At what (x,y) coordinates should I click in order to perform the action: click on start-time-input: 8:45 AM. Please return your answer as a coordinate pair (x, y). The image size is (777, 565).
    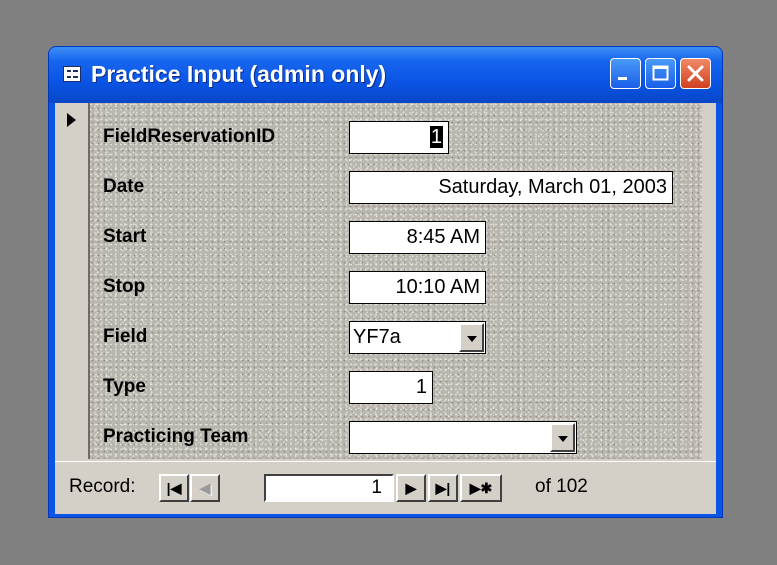
    Looking at the image, I should click on (417, 237).